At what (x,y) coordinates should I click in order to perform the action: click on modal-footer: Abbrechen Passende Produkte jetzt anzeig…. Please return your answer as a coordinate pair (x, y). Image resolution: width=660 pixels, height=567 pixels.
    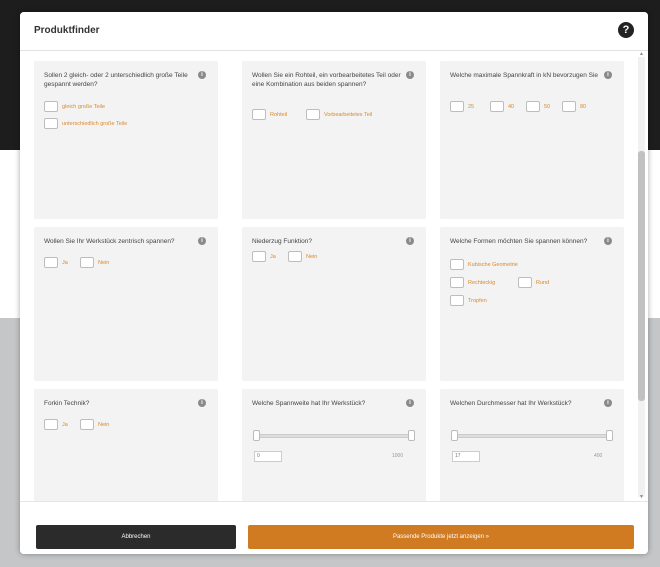
    Looking at the image, I should click on (334, 527).